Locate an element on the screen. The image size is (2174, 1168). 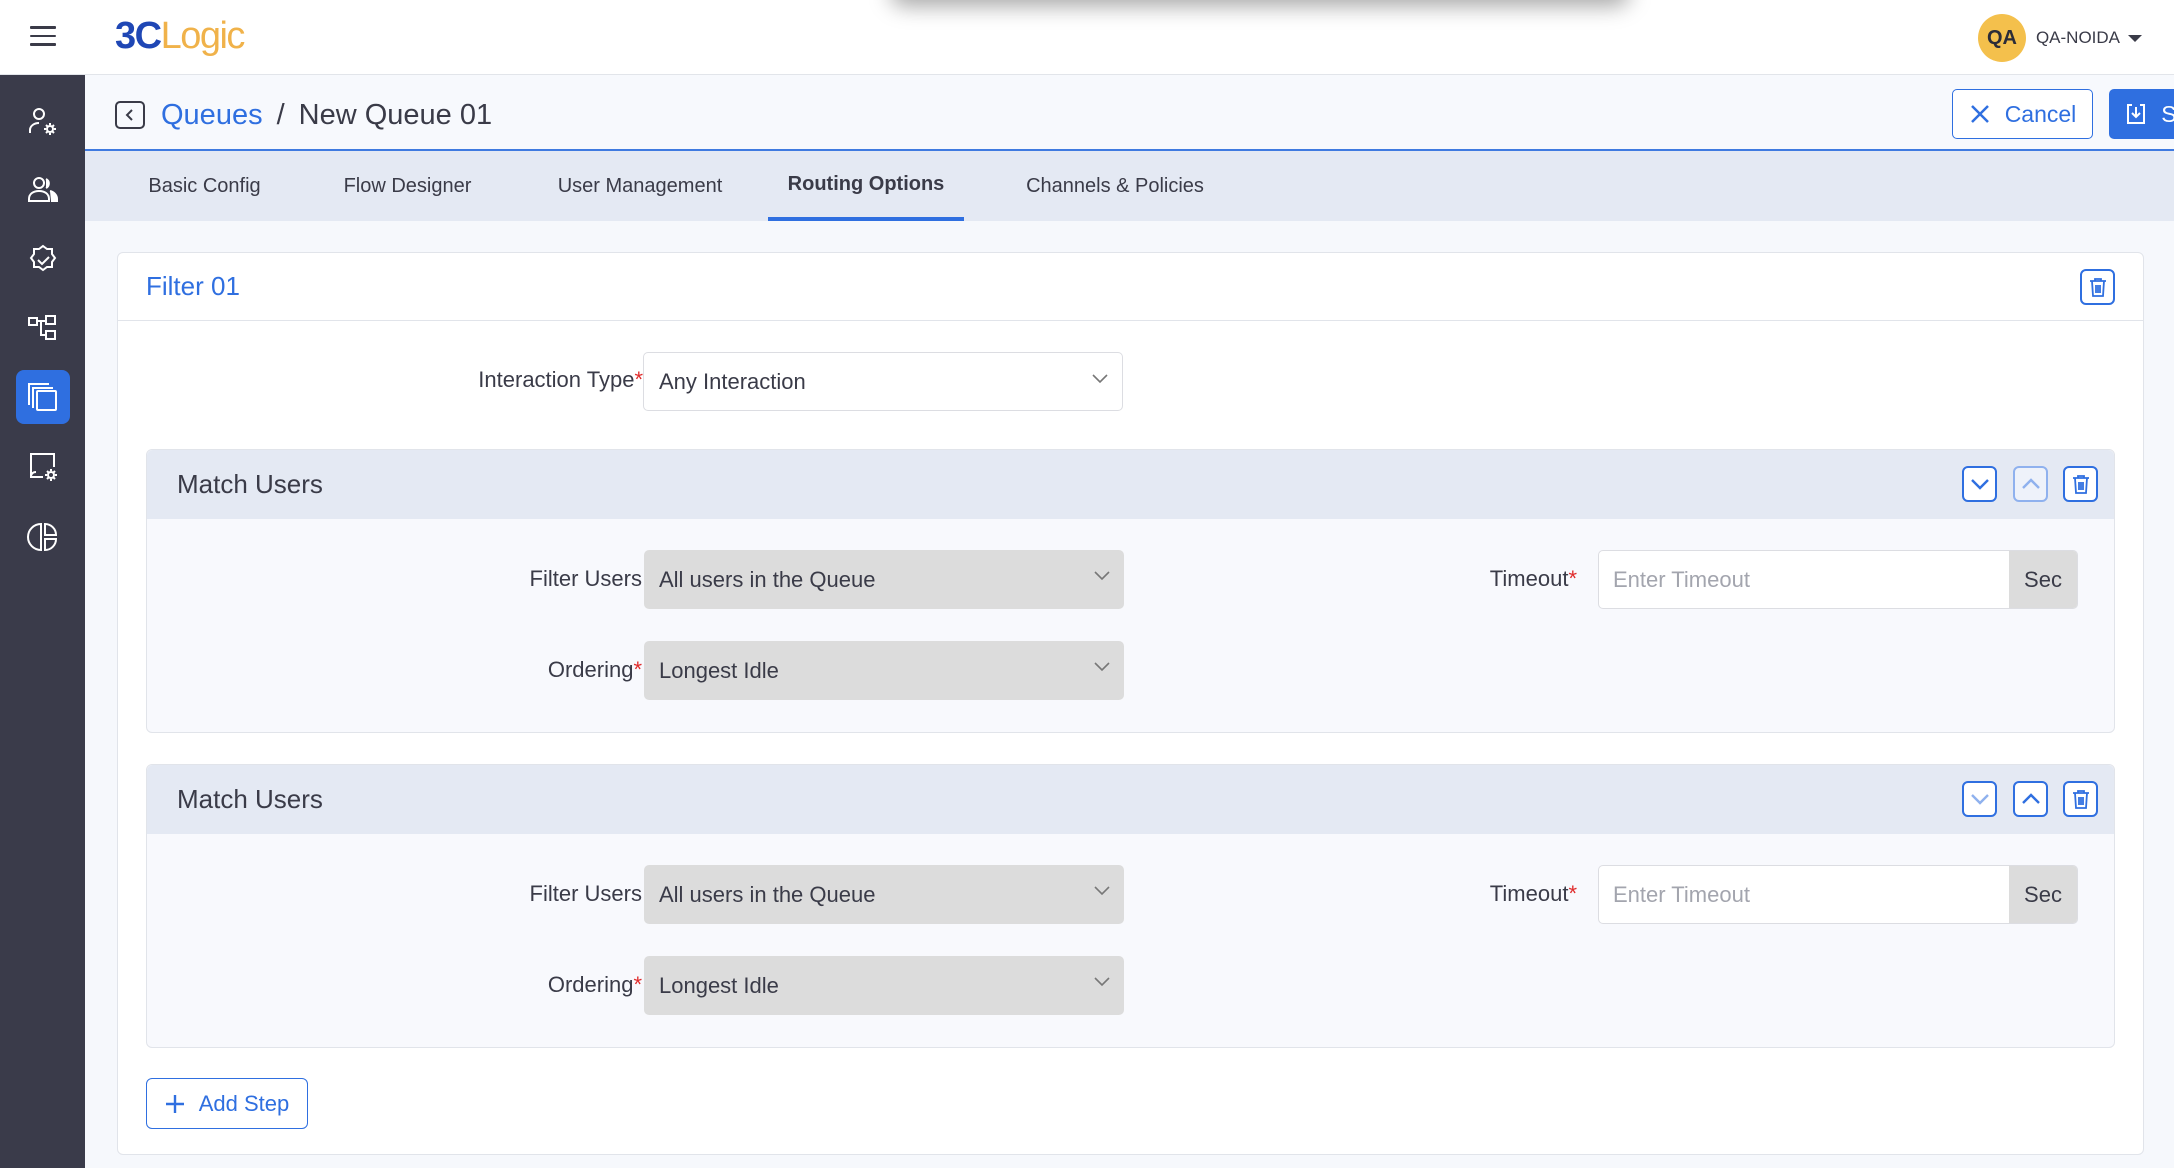
app-logo: 3CLogic is located at coordinates (180, 36).